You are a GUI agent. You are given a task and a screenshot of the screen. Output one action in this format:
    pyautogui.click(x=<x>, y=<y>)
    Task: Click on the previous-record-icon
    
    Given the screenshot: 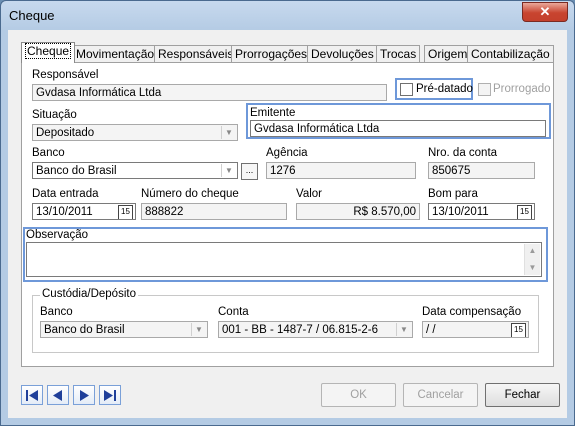 What is the action you would take?
    pyautogui.click(x=57, y=395)
    